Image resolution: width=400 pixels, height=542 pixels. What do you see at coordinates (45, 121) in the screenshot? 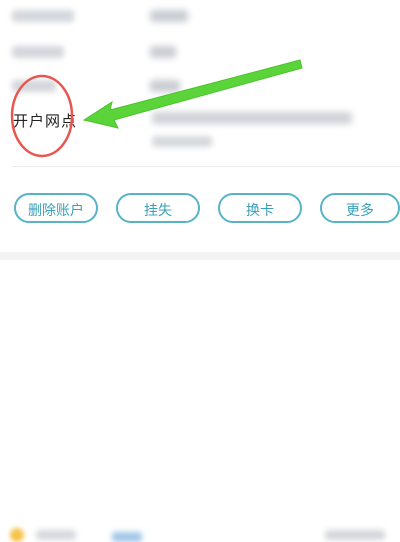
I see `account-outlet-label: 开户网点` at bounding box center [45, 121].